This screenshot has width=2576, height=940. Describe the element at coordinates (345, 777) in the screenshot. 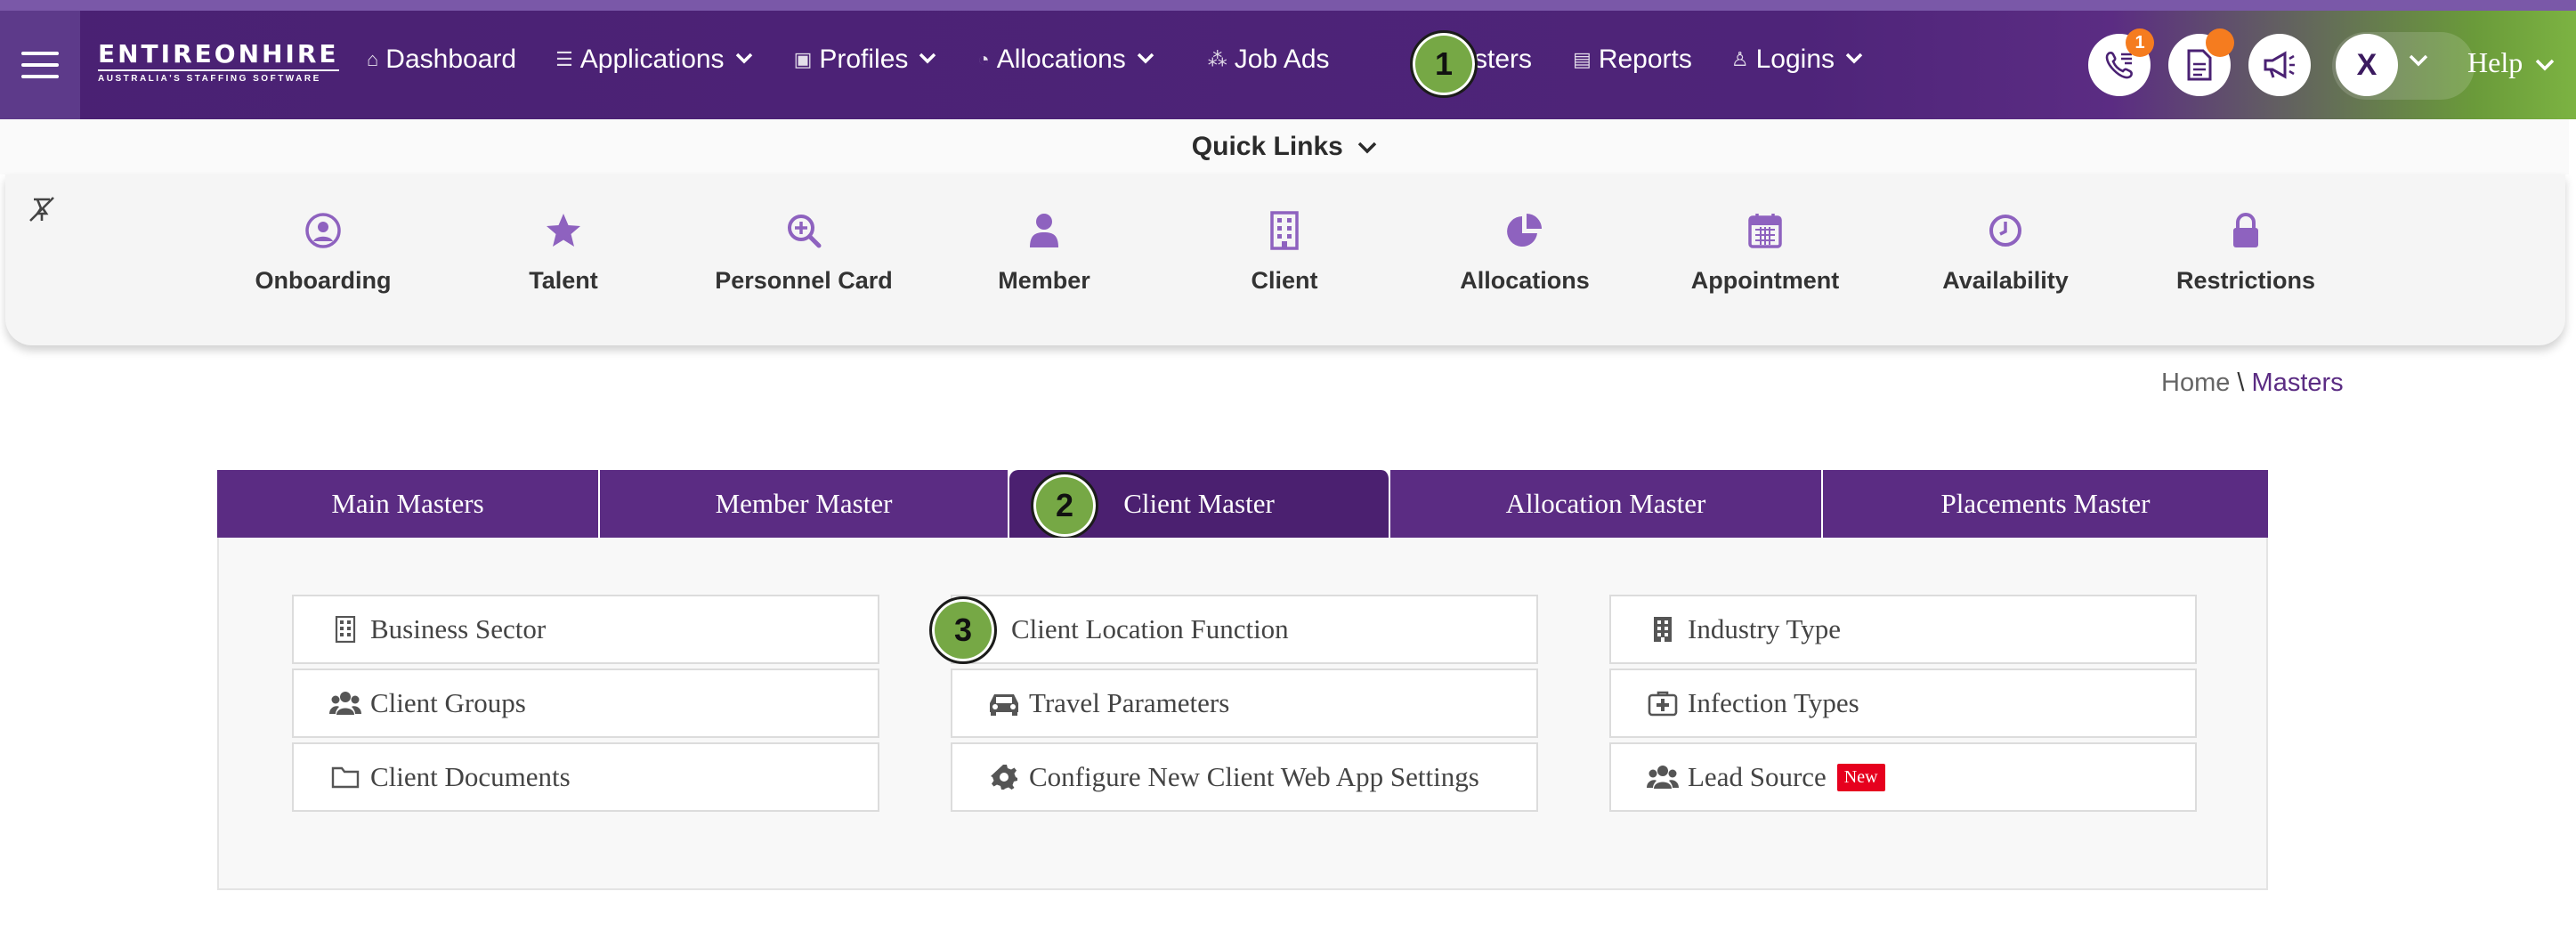

I see `folder-icon` at that location.